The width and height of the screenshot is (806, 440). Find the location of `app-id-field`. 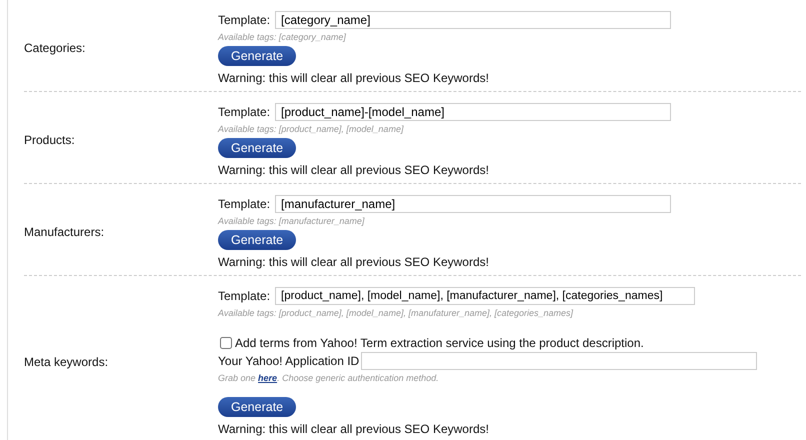

app-id-field is located at coordinates (559, 361).